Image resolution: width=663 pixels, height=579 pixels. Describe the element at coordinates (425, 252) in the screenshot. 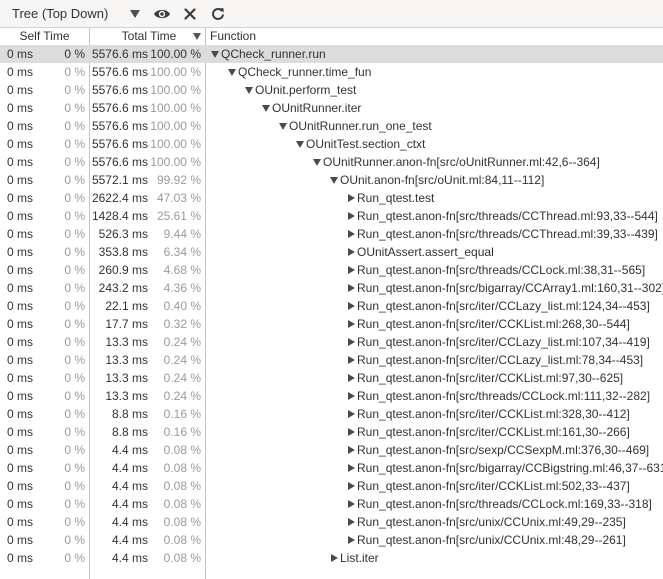

I see `function-name: OUnitAssert.assert_equal` at that location.